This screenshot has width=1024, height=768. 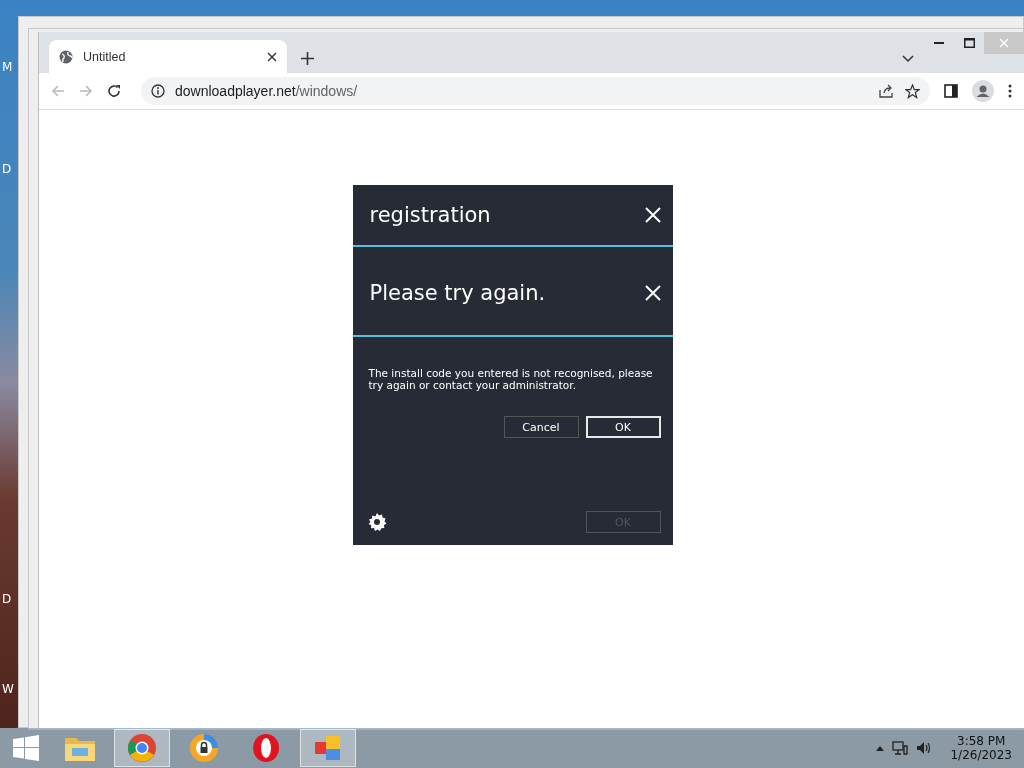 I want to click on info-icon, so click(x=158, y=91).